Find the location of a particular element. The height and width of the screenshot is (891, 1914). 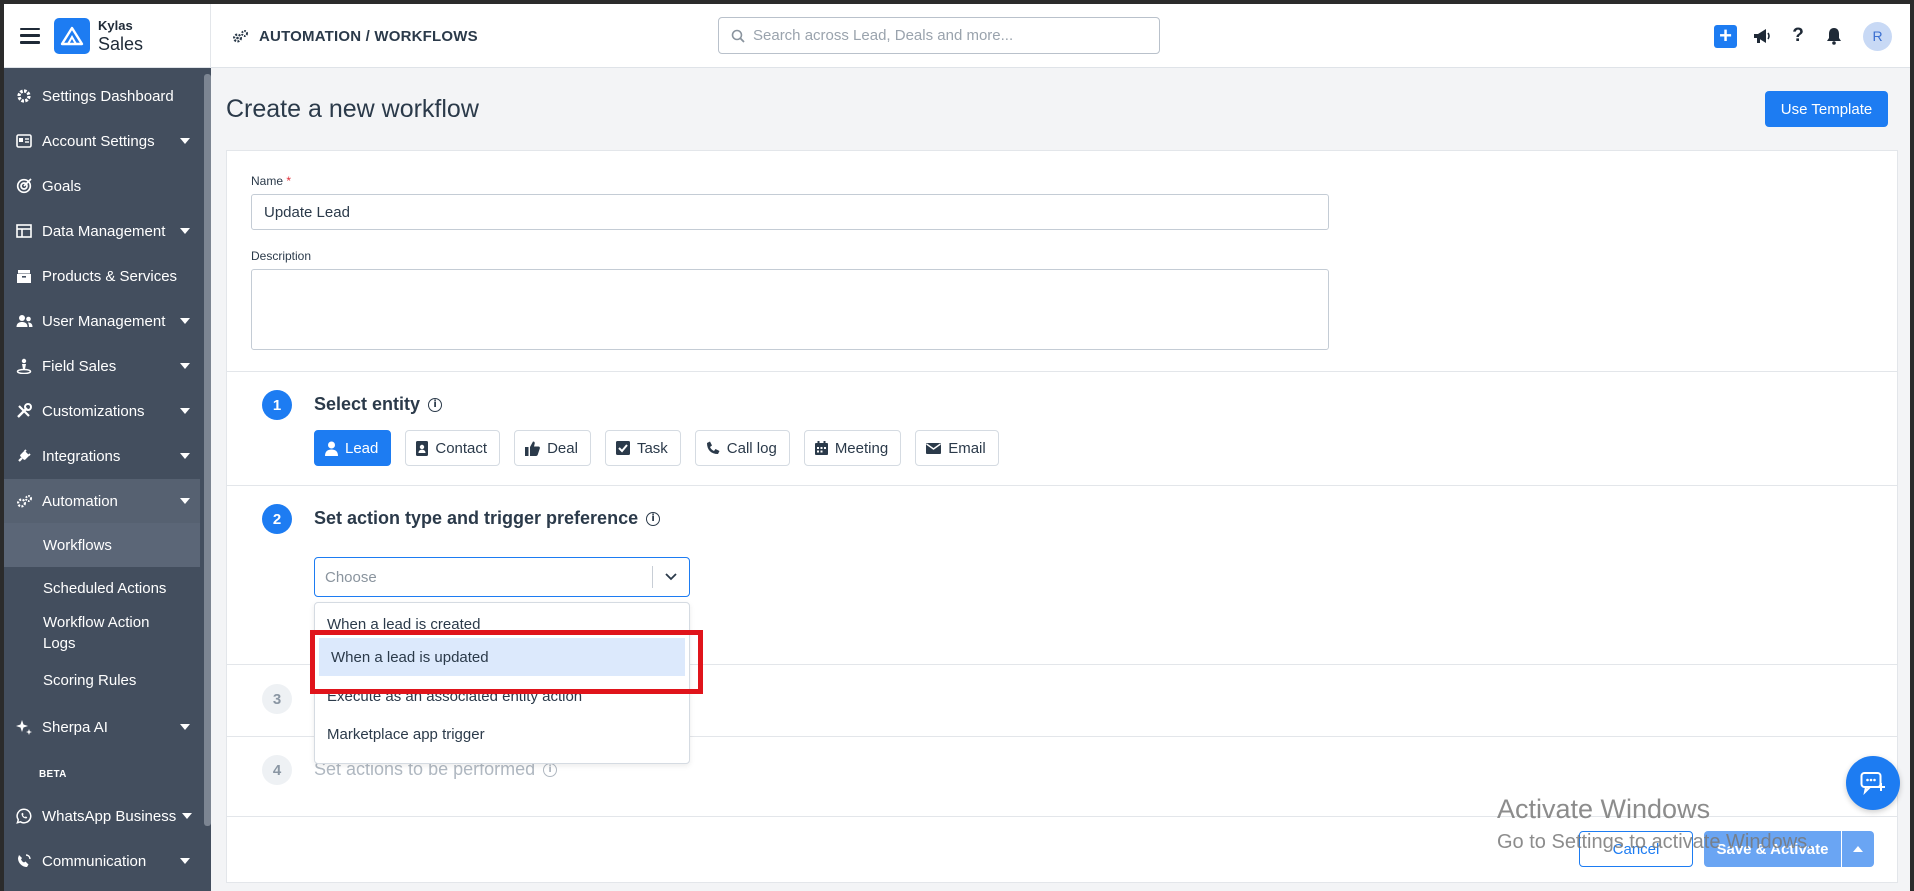

entity-option-email: Email is located at coordinates (957, 448).